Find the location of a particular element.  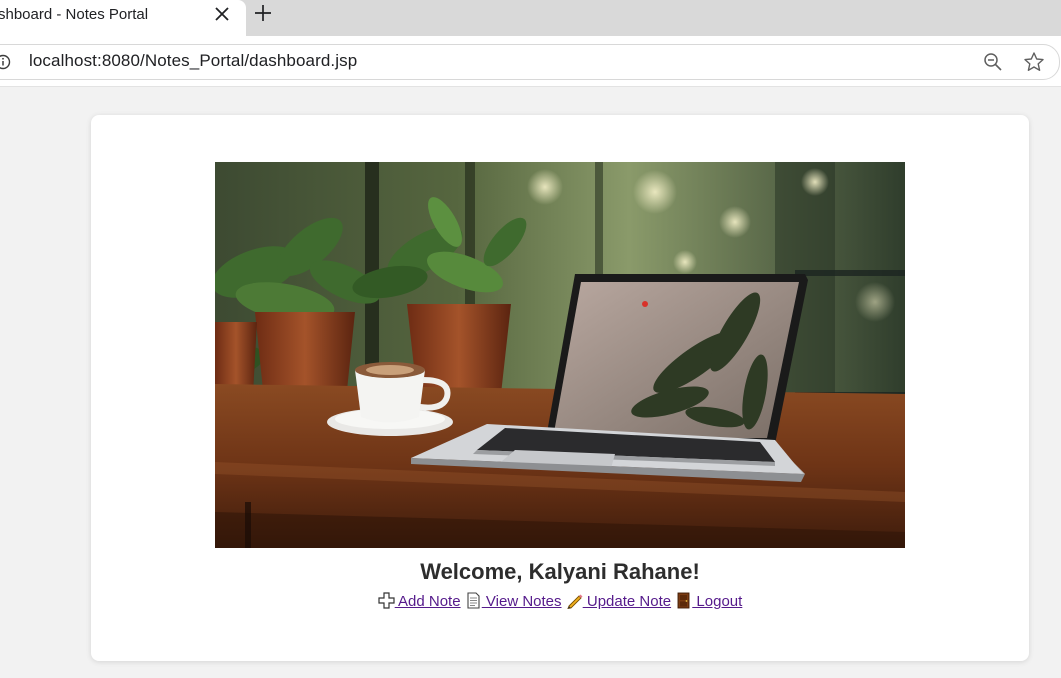

logout-label: Logout is located at coordinates (717, 601).